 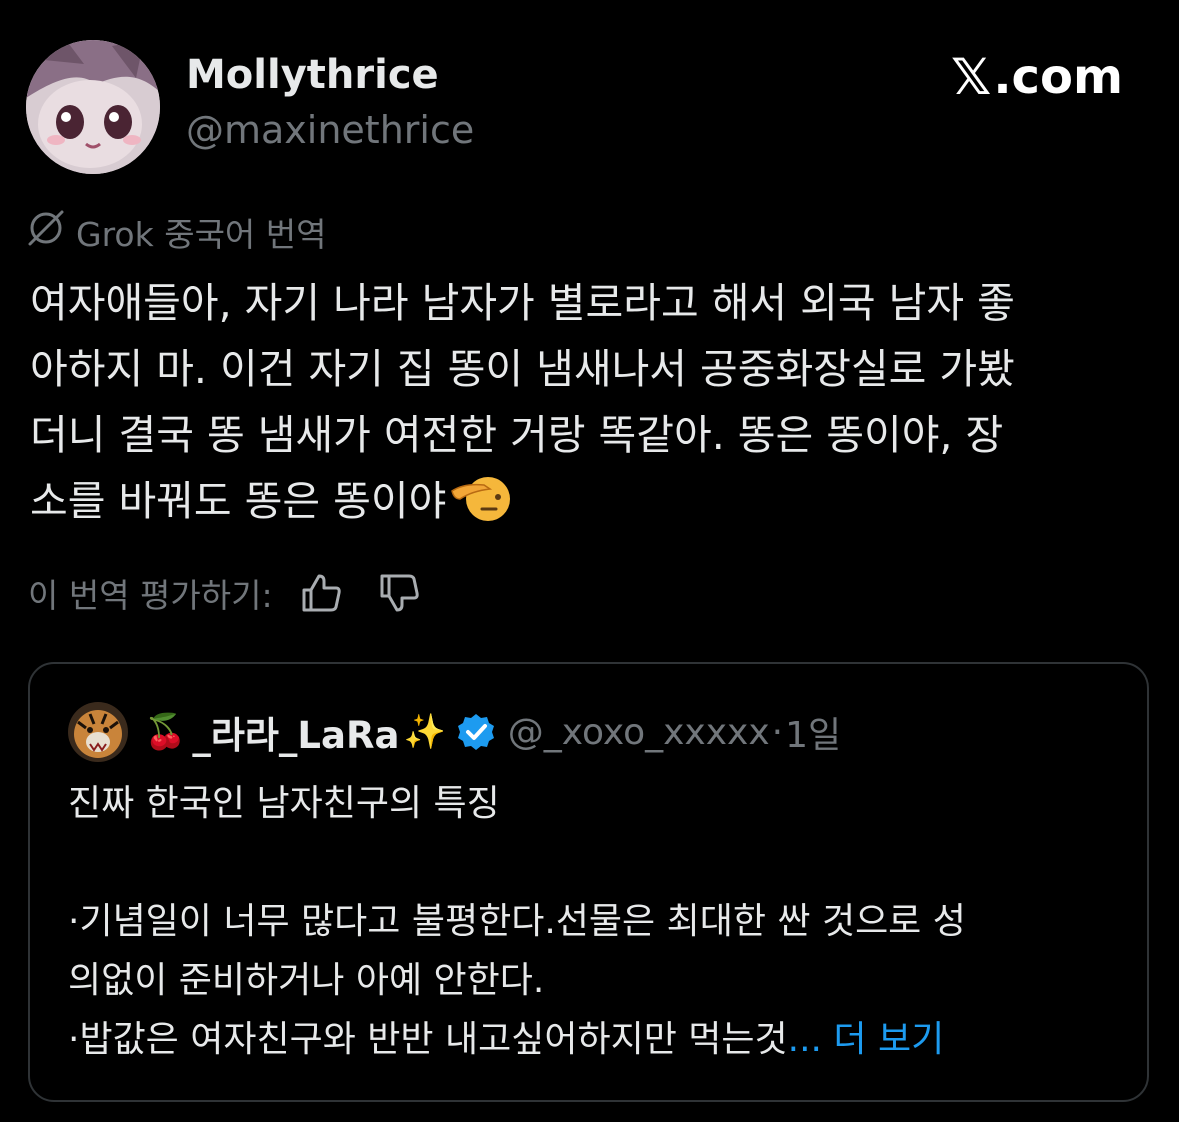 What do you see at coordinates (517, 435) in the screenshot?
I see `tweet-line: 더니 결국 똥 냄새가 여전한 거랑 똑같아. 똥은 똥이야, 장` at bounding box center [517, 435].